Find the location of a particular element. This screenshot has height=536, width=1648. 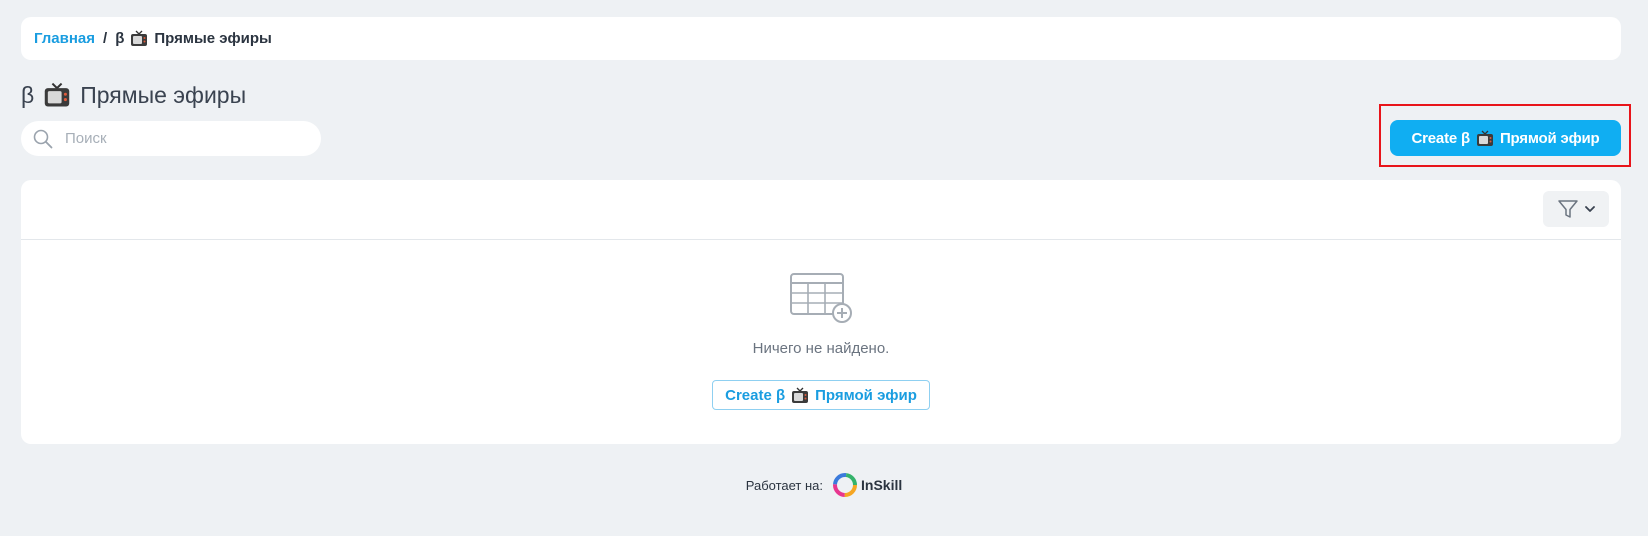

breadcrumb-current: β Прямые эфиры is located at coordinates (193, 38).